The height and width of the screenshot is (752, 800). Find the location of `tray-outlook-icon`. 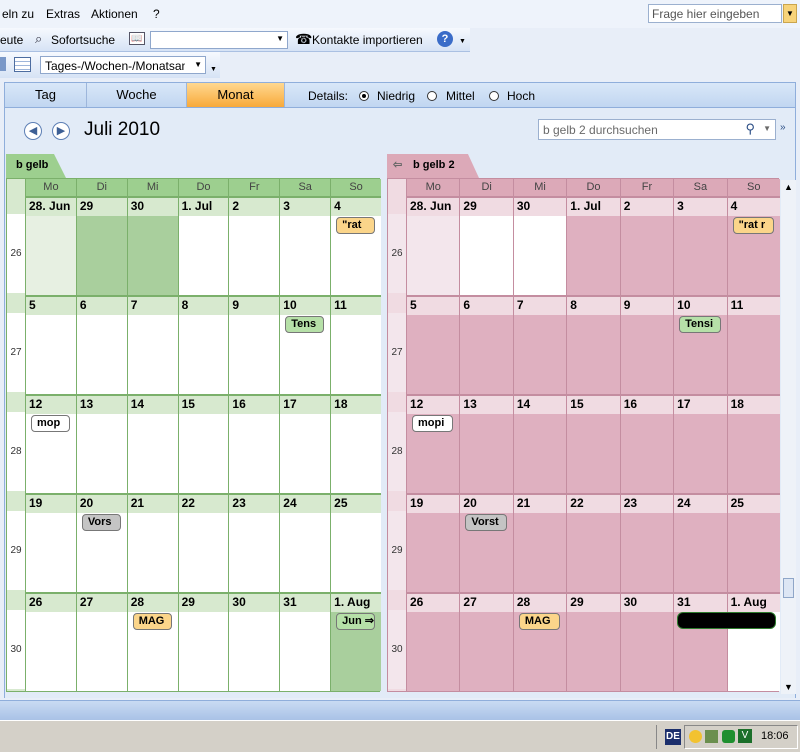

tray-outlook-icon is located at coordinates (695, 736).